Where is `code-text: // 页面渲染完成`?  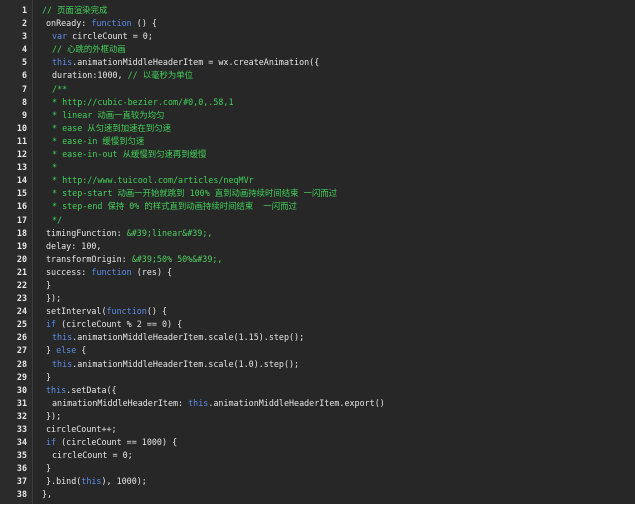 code-text: // 页面渲染完成 is located at coordinates (74, 10).